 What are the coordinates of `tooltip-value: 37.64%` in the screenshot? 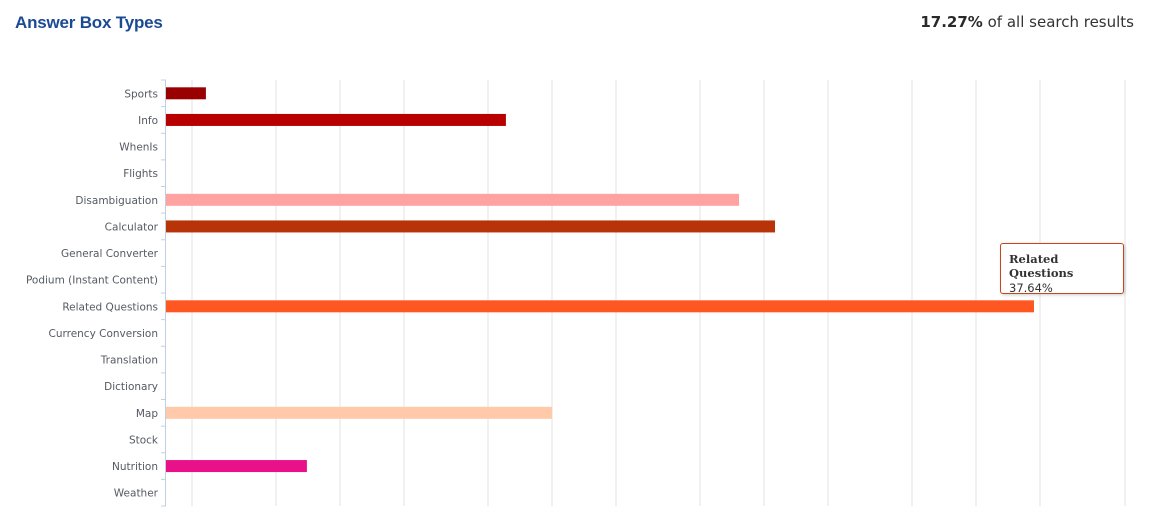 It's located at (1031, 288).